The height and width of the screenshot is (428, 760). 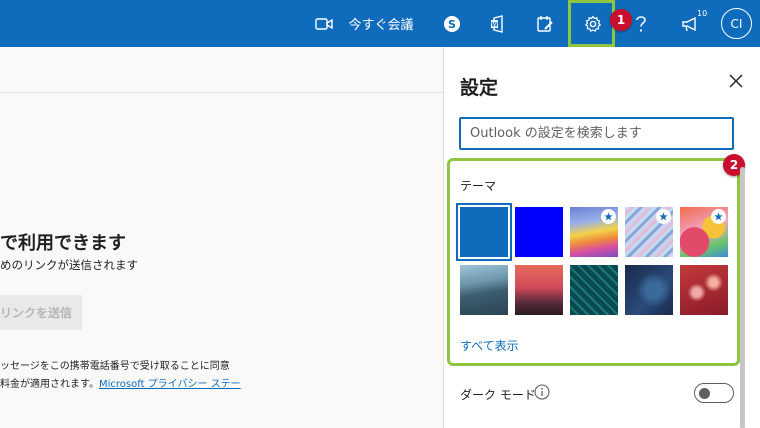 I want to click on legal-text-line1: ッセージをこの携帯電話番号で受け取ることに同意, so click(x=115, y=366).